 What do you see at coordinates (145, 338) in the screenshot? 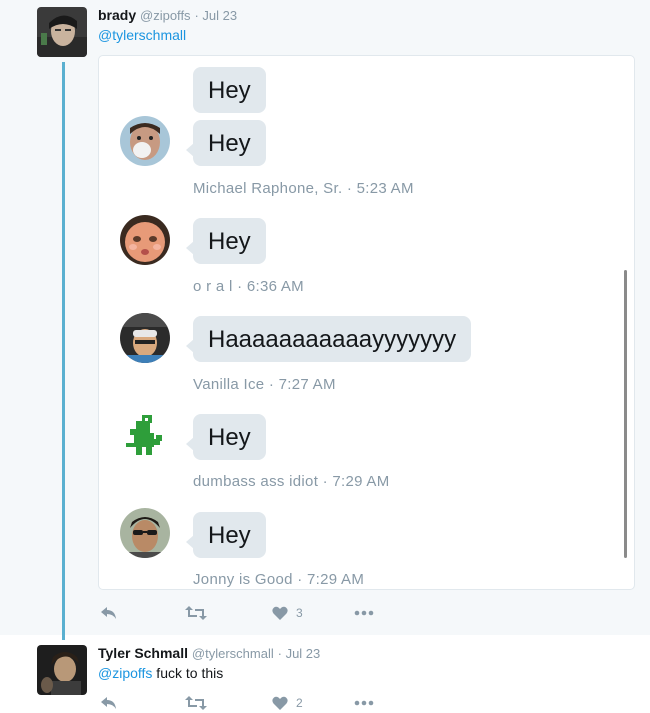
I see `avatar-vanilla-ice` at bounding box center [145, 338].